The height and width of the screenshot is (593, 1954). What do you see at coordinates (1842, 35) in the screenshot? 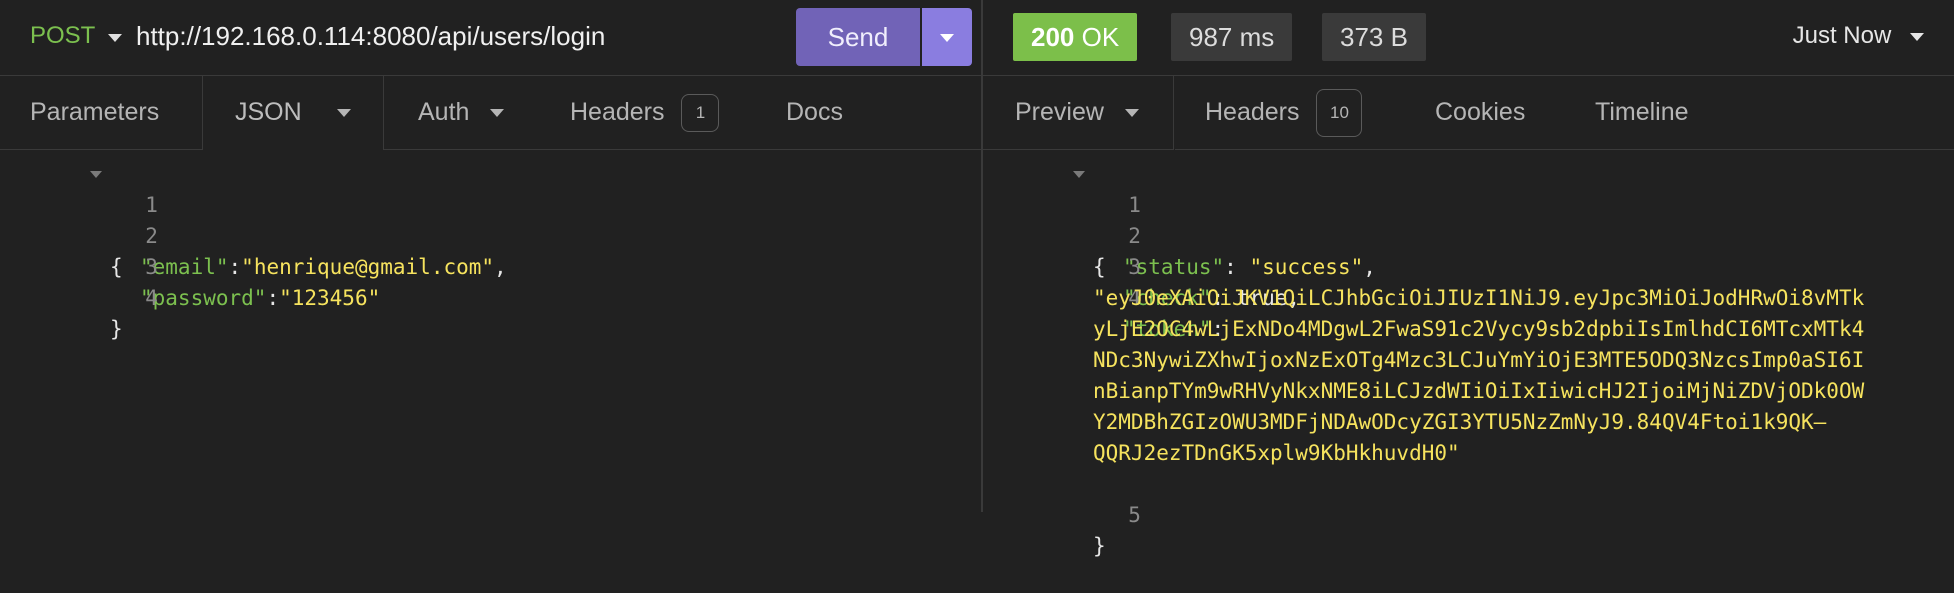
I see `history-label: Just Now` at bounding box center [1842, 35].